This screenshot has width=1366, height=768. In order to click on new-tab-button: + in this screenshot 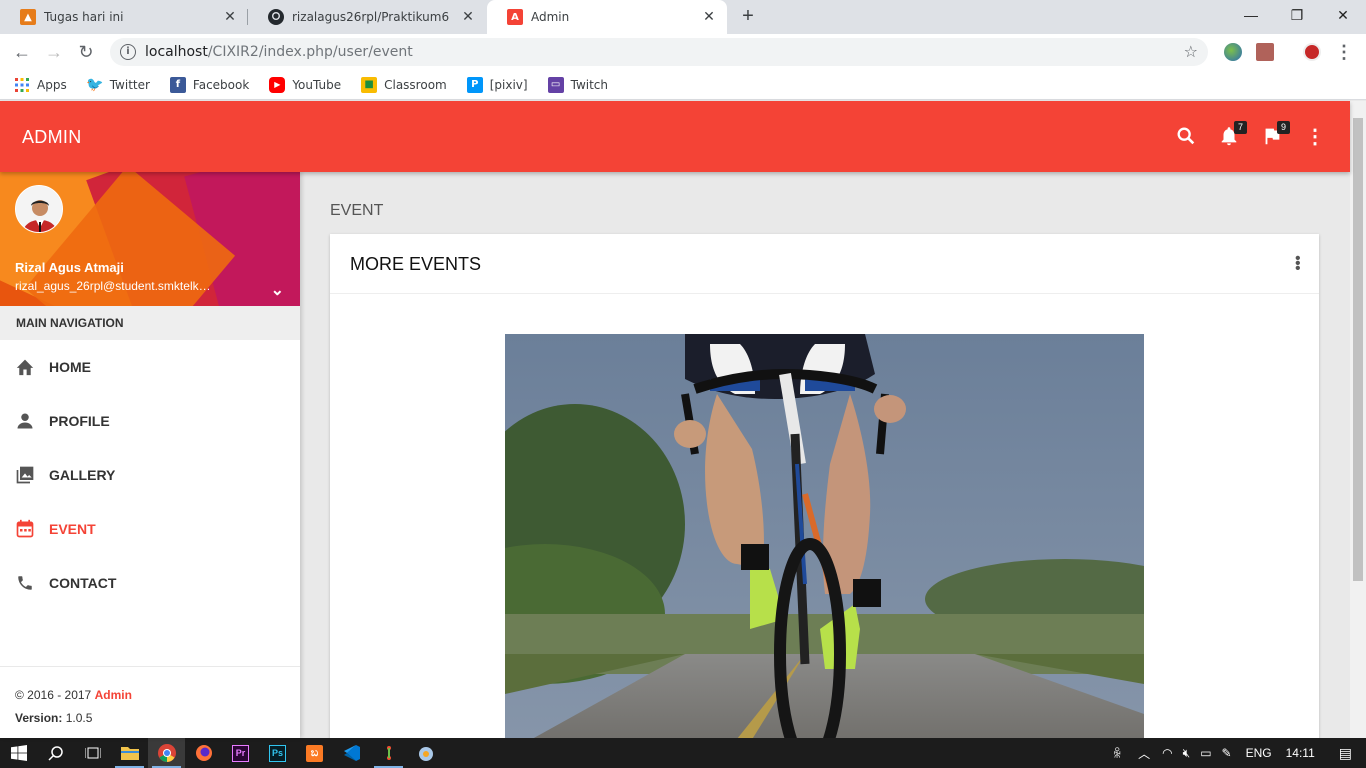, I will do `click(748, 16)`.